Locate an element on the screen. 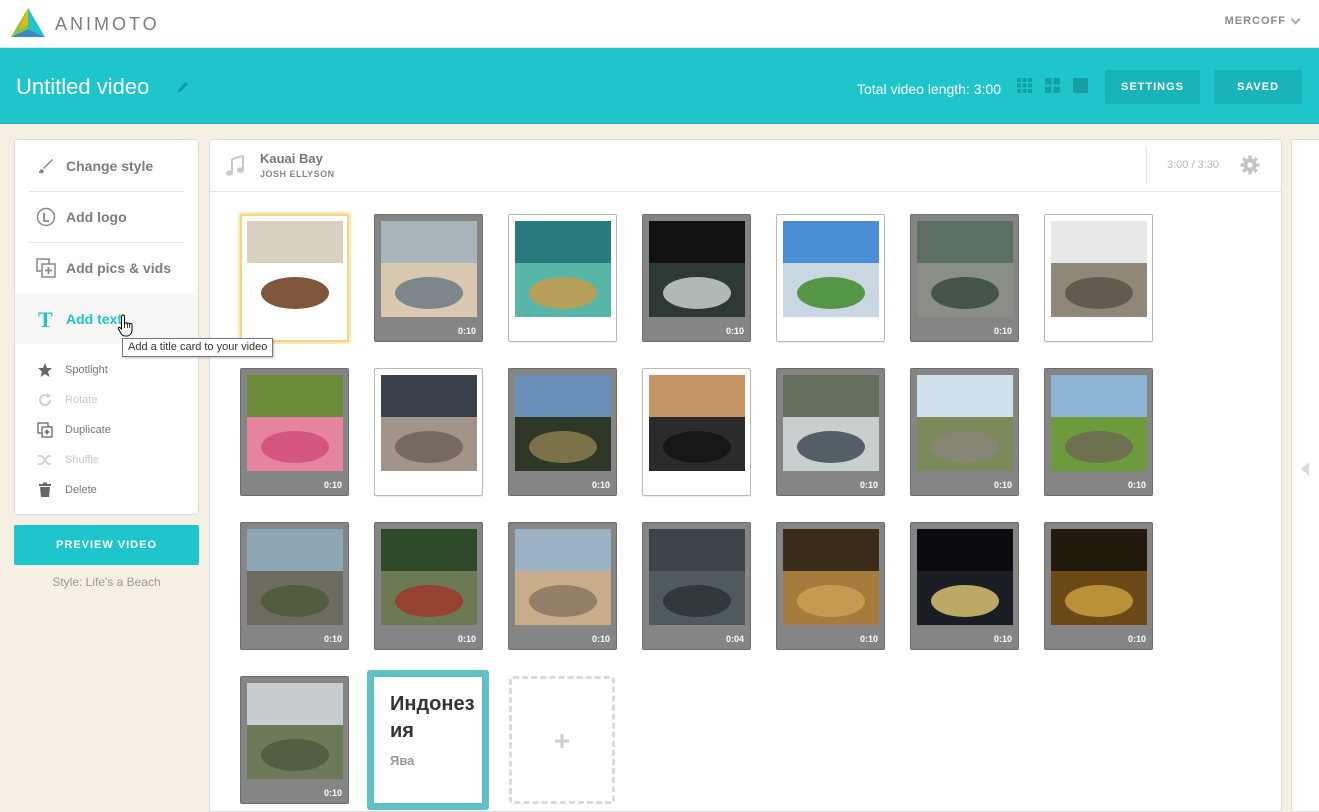 Image resolution: width=1319 pixels, height=812 pixels. delete-button: Delete is located at coordinates (67, 490).